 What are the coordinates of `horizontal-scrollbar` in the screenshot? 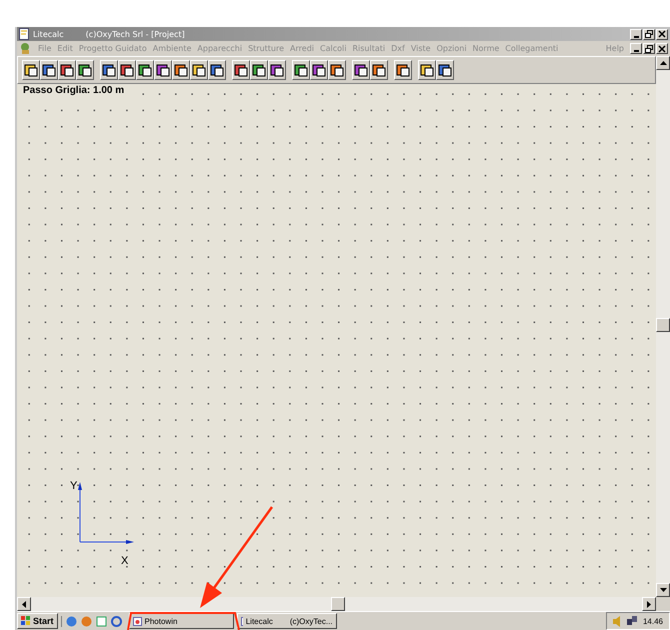 It's located at (343, 604).